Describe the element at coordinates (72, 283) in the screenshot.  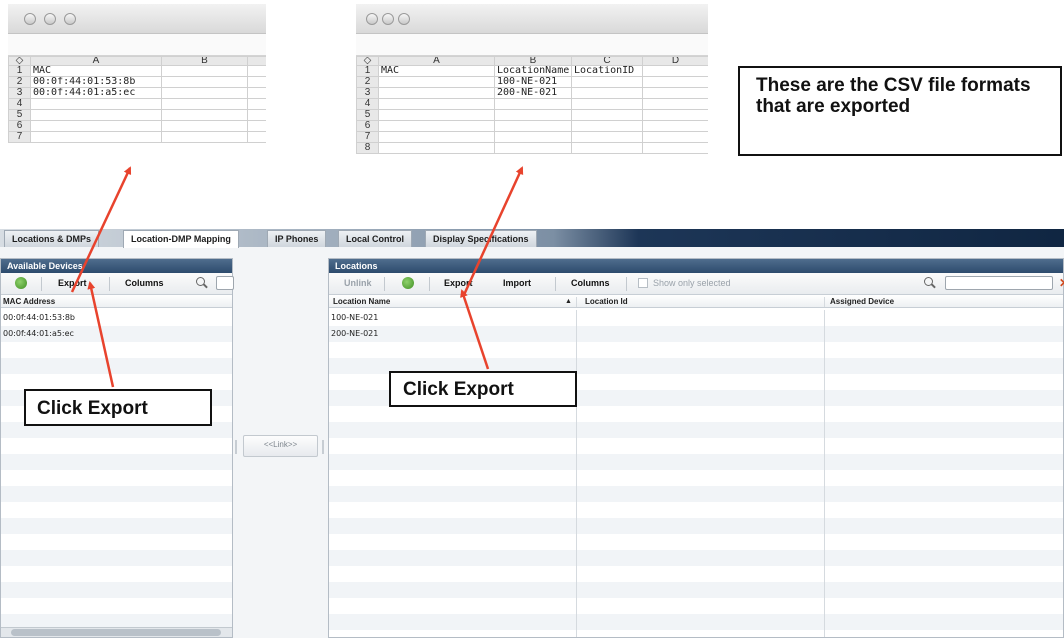
I see `export-button: Export` at that location.